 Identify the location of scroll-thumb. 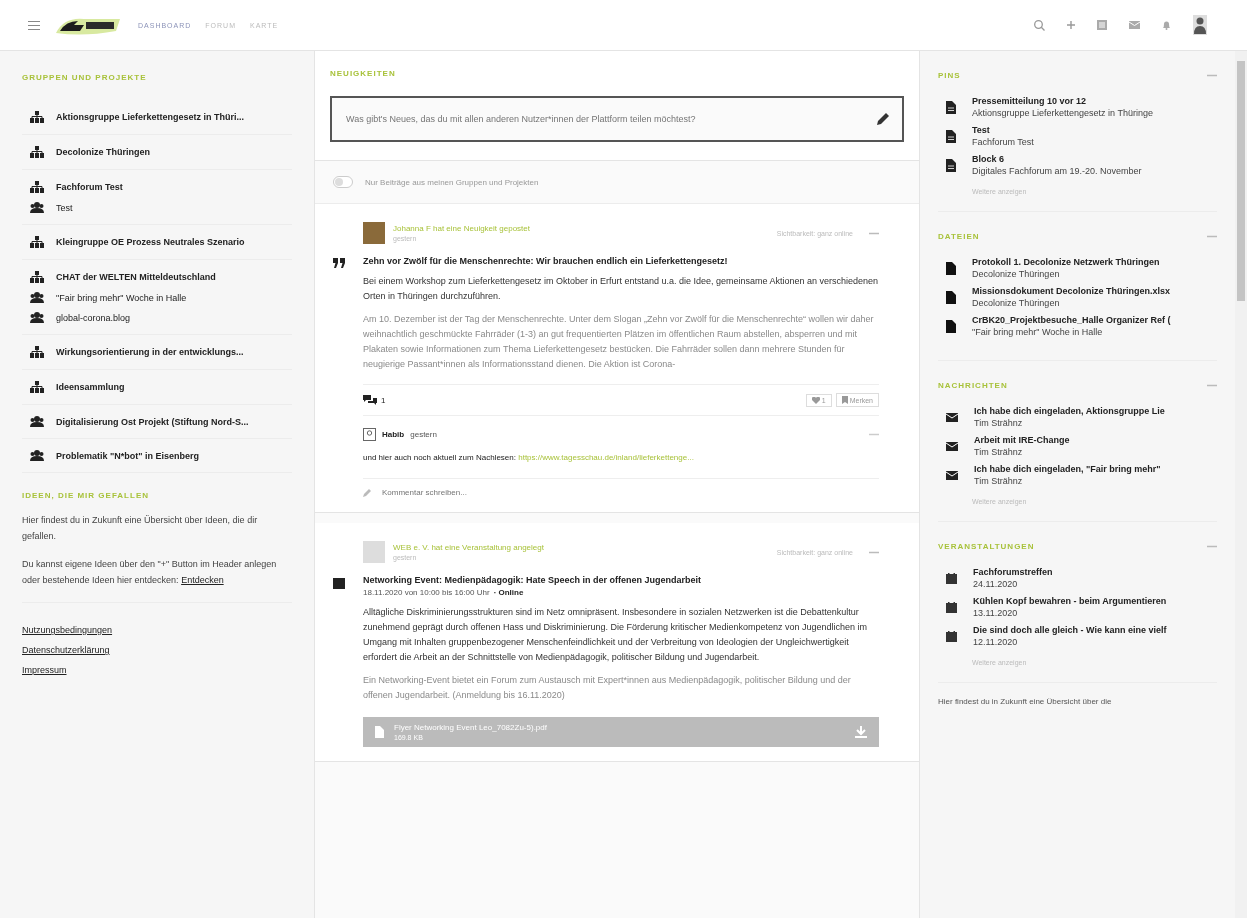
(1241, 181).